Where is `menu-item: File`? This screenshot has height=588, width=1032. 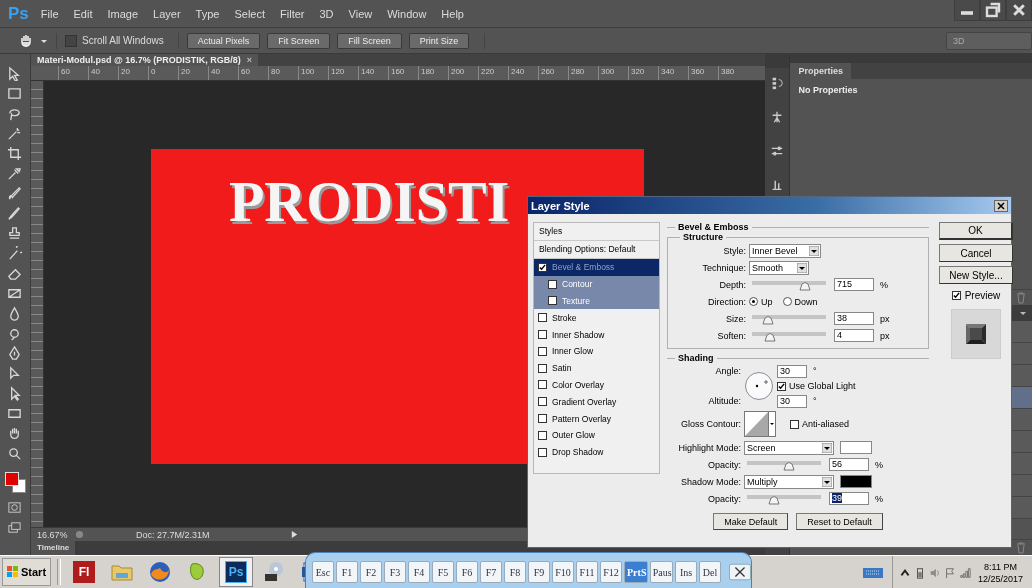 menu-item: File is located at coordinates (49, 13).